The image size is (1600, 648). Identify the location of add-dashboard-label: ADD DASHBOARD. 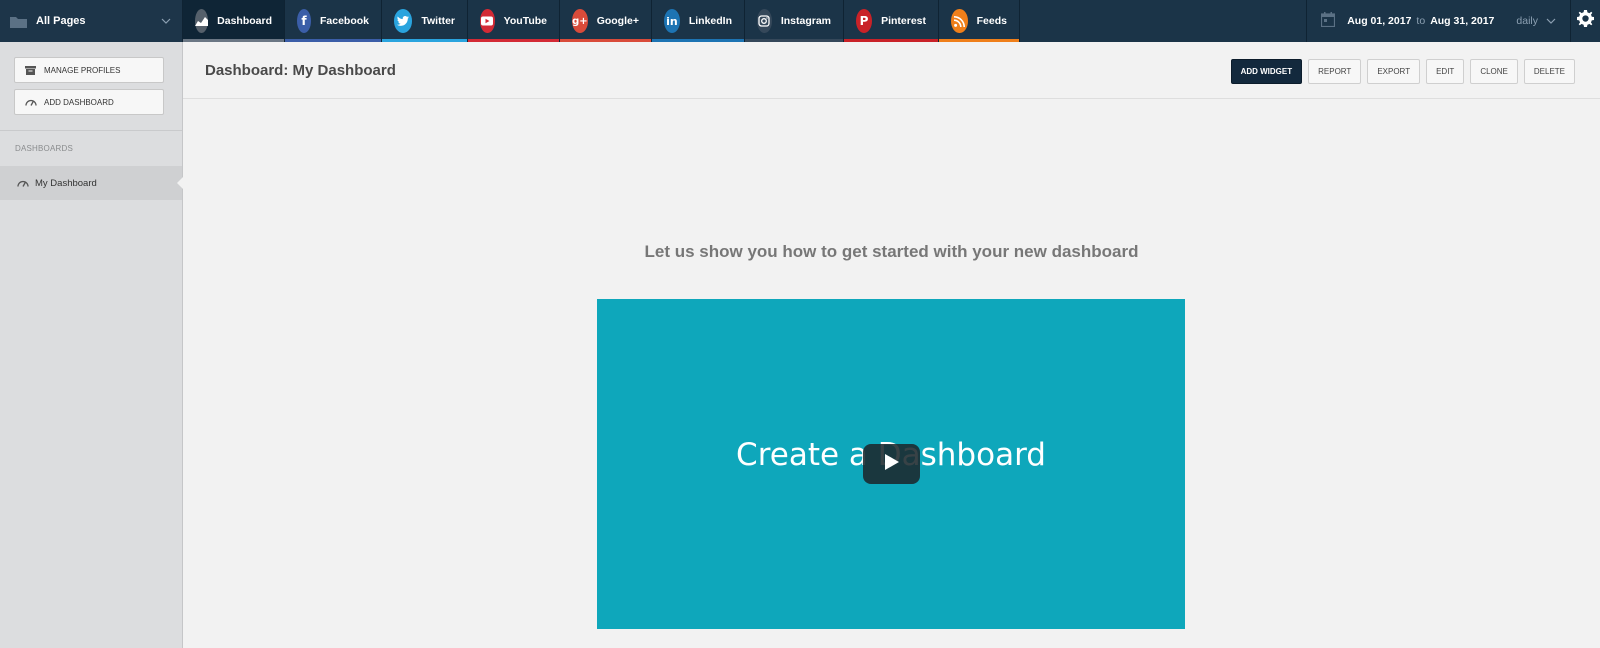
(79, 102).